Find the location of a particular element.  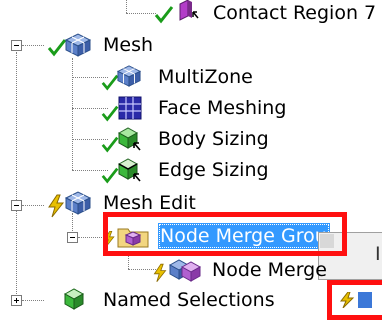

mesh-edit-icon is located at coordinates (78, 203).